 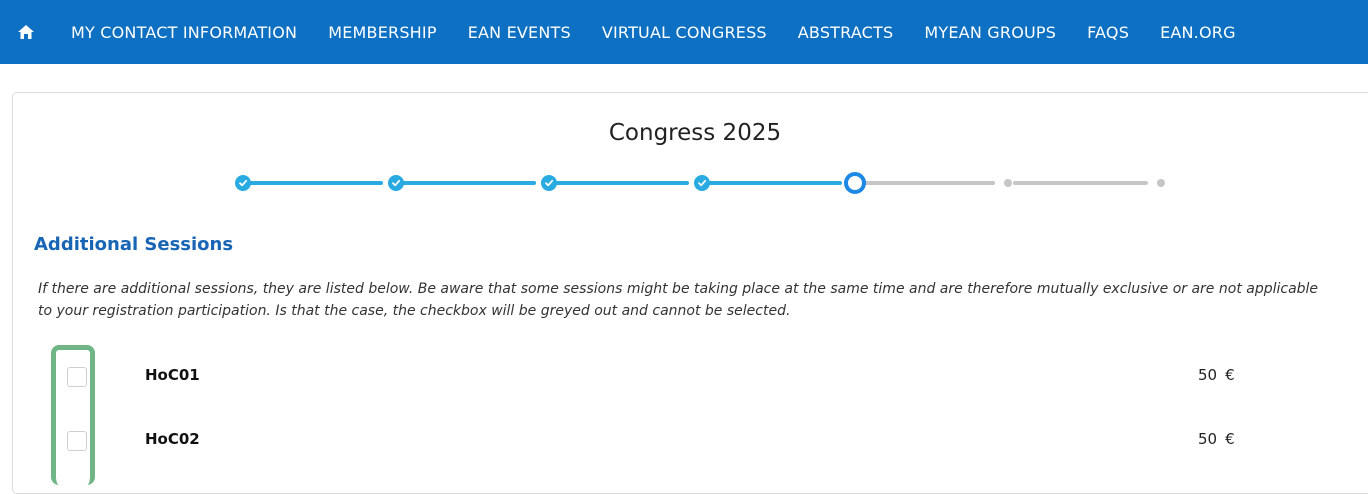 I want to click on section-heading: Additional Sessions, so click(x=134, y=244).